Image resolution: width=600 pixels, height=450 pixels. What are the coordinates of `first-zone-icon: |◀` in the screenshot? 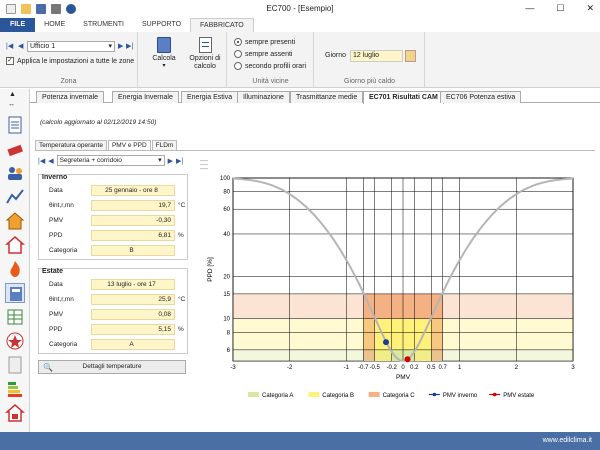 It's located at (41, 161).